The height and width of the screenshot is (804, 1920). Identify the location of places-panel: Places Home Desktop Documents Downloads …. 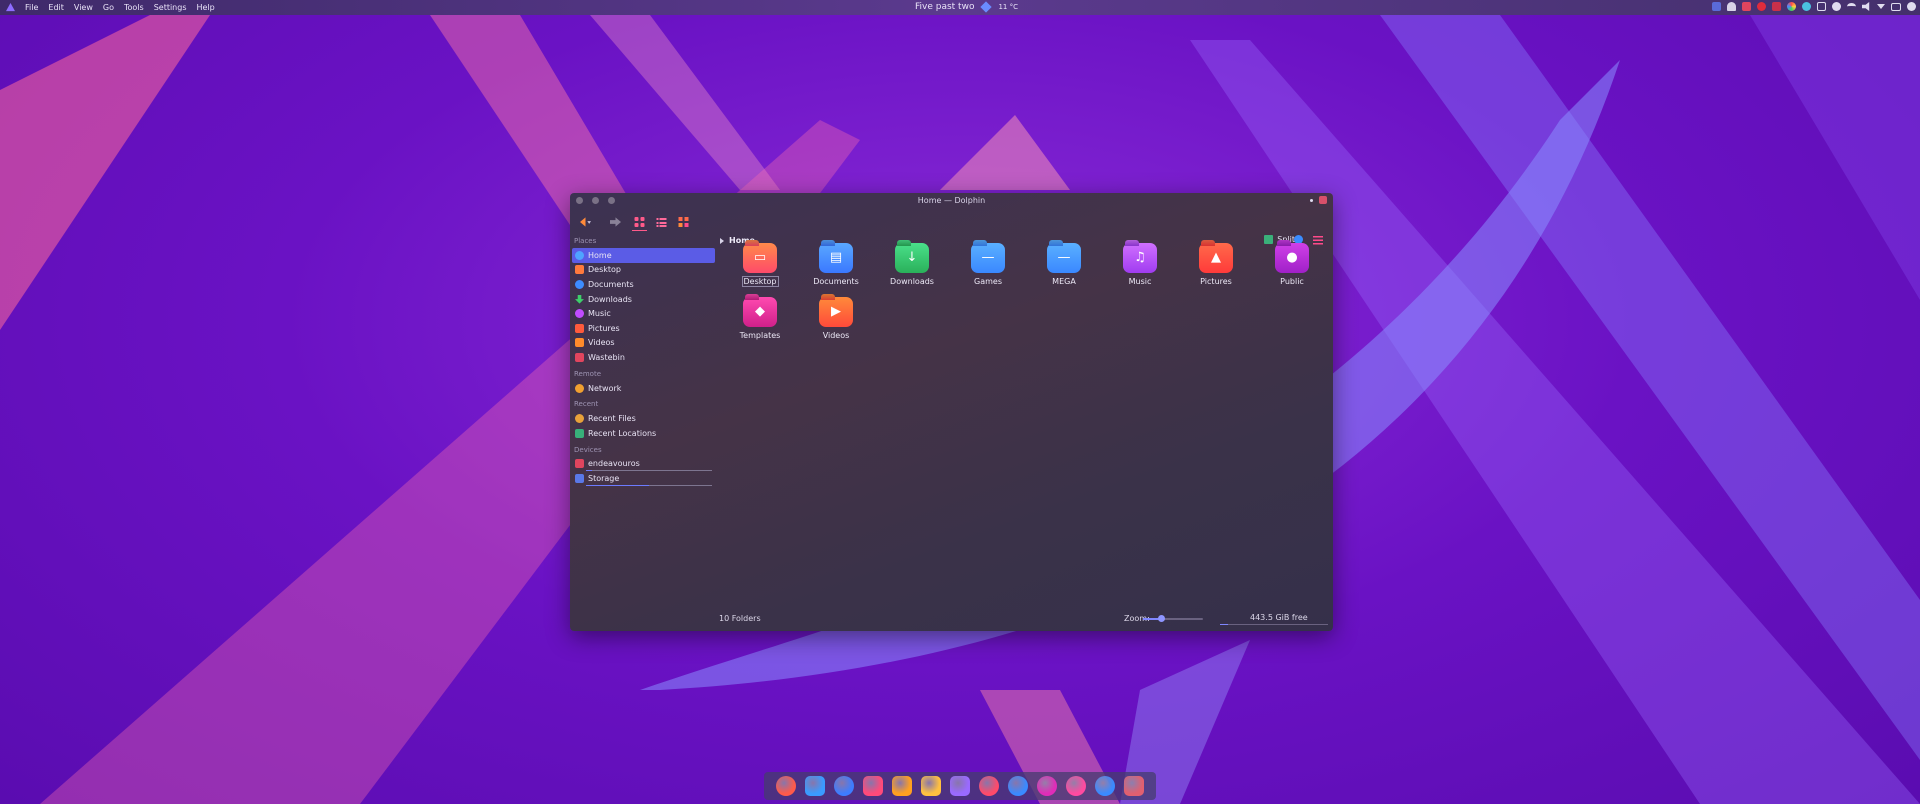
(645, 360).